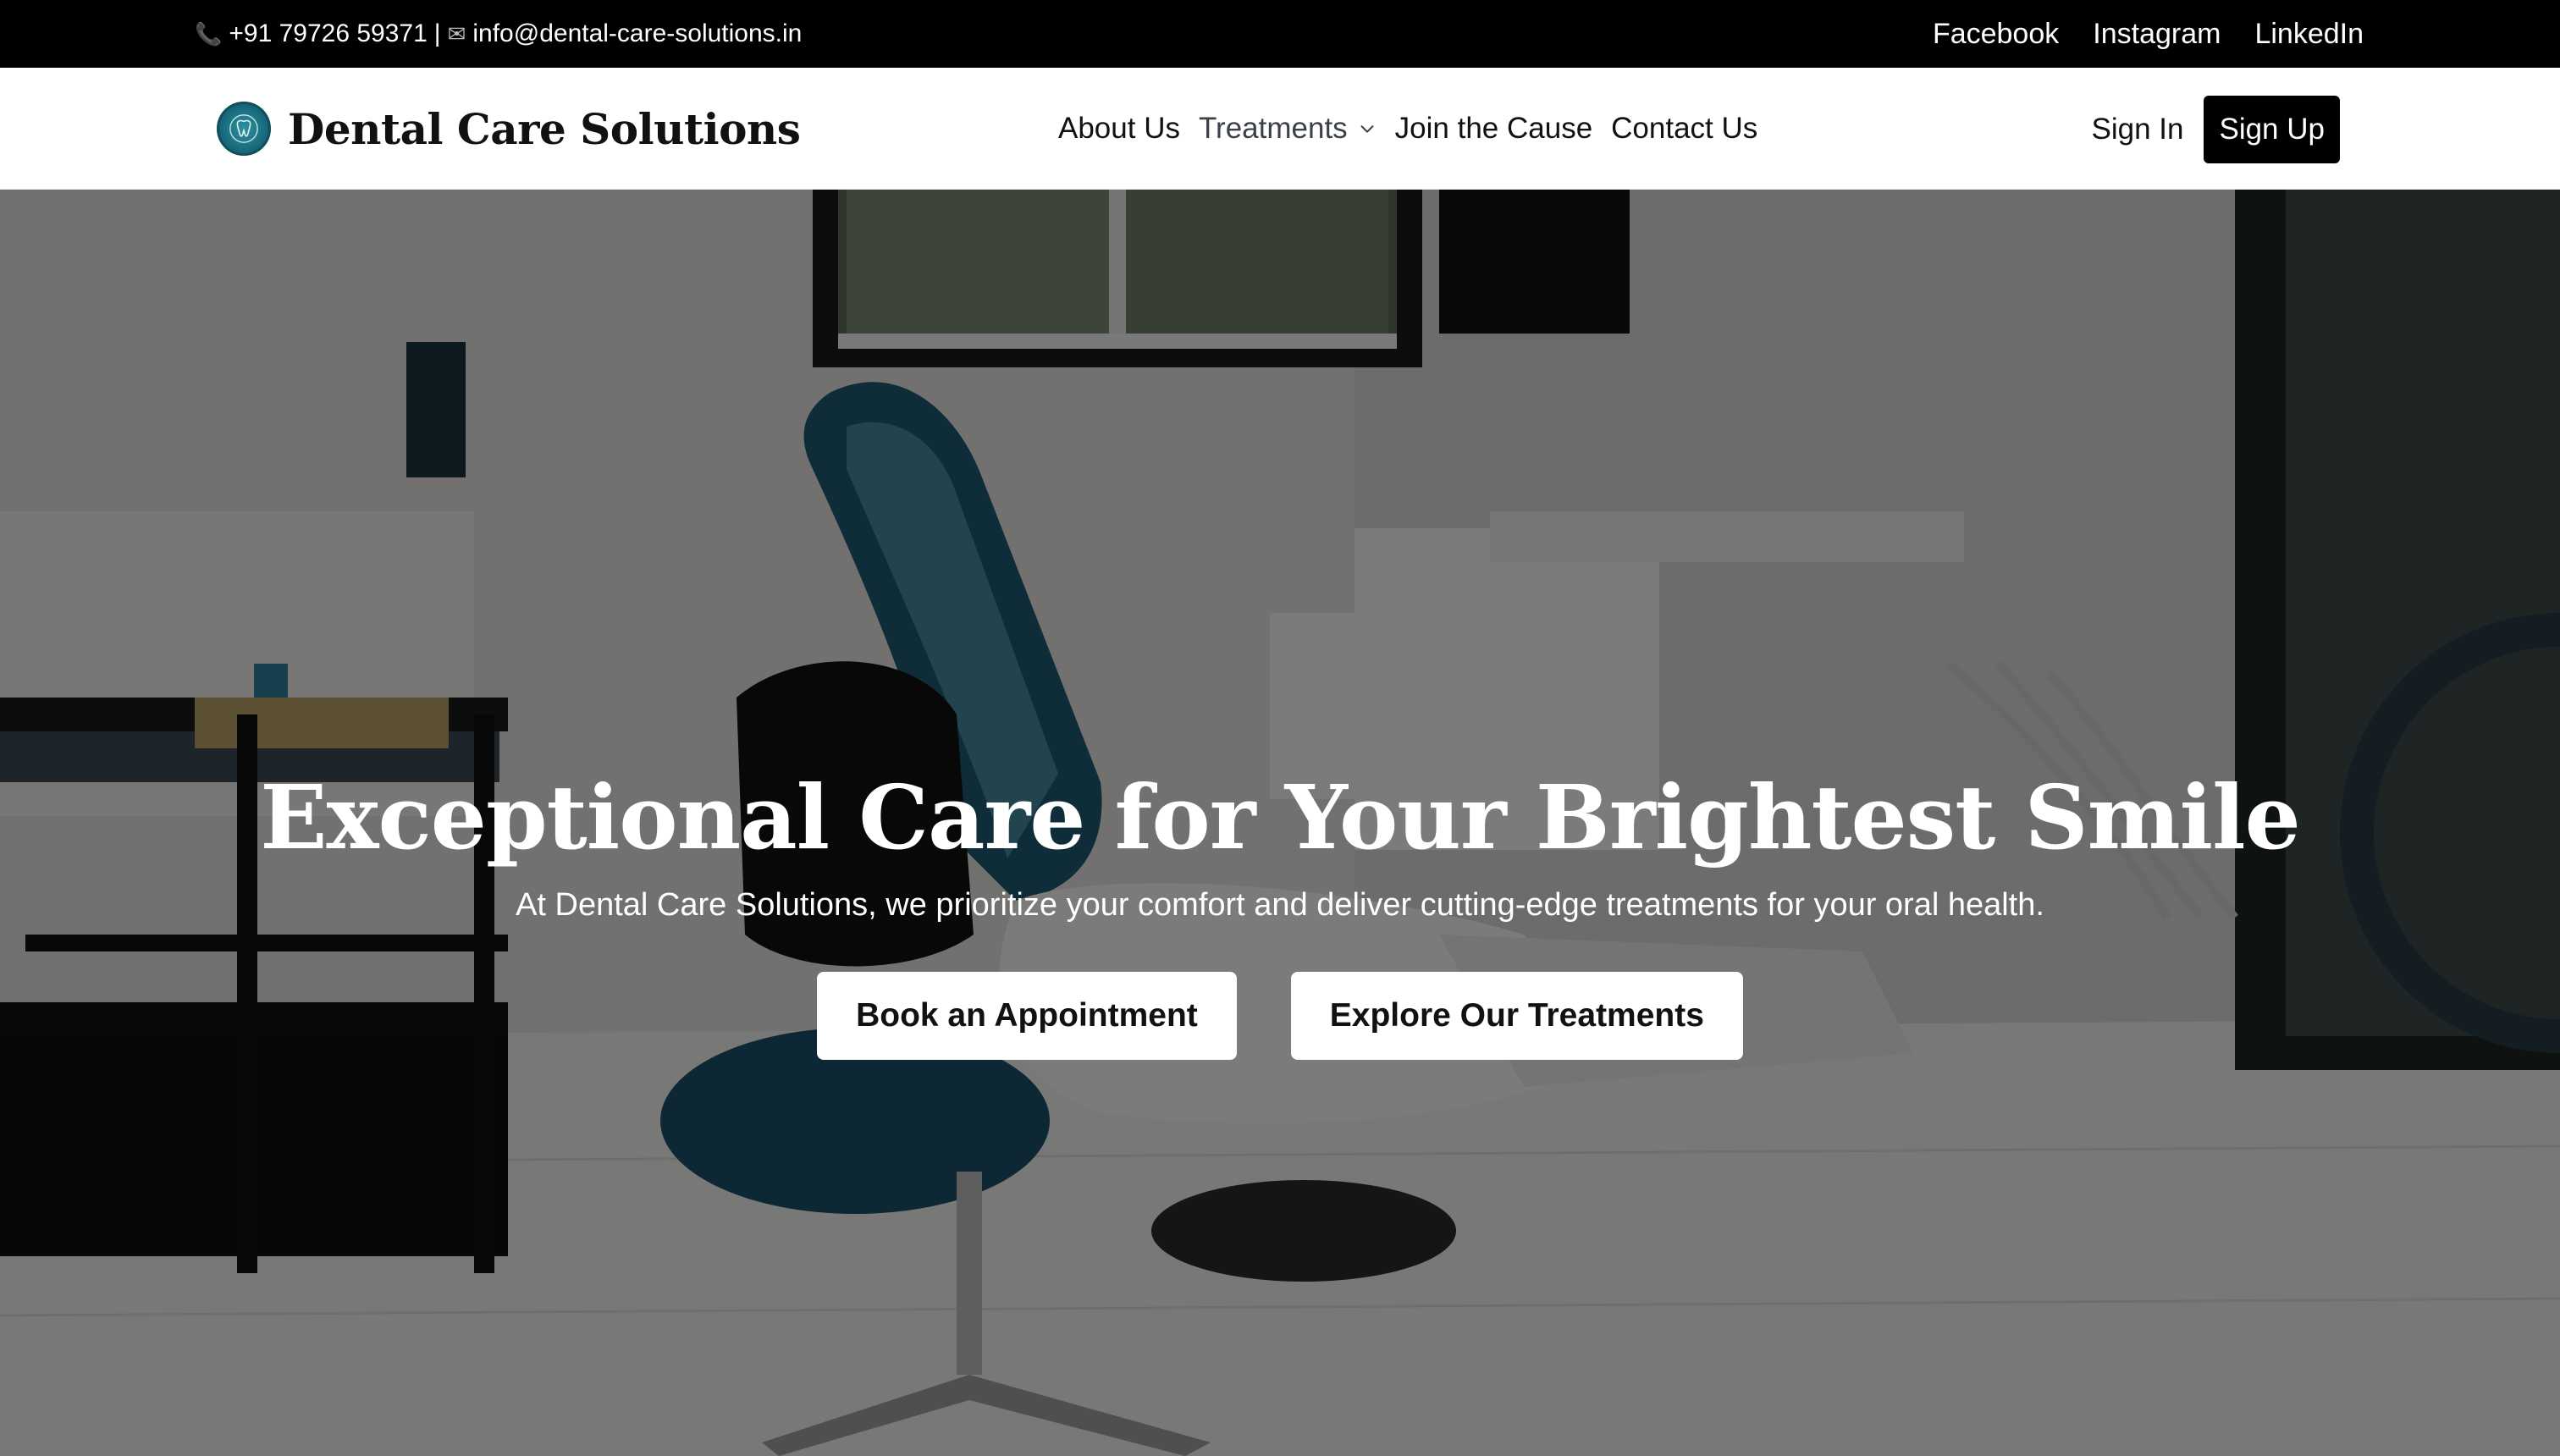 This screenshot has height=1456, width=2560. Describe the element at coordinates (244, 129) in the screenshot. I see `tooth-logo-icon` at that location.